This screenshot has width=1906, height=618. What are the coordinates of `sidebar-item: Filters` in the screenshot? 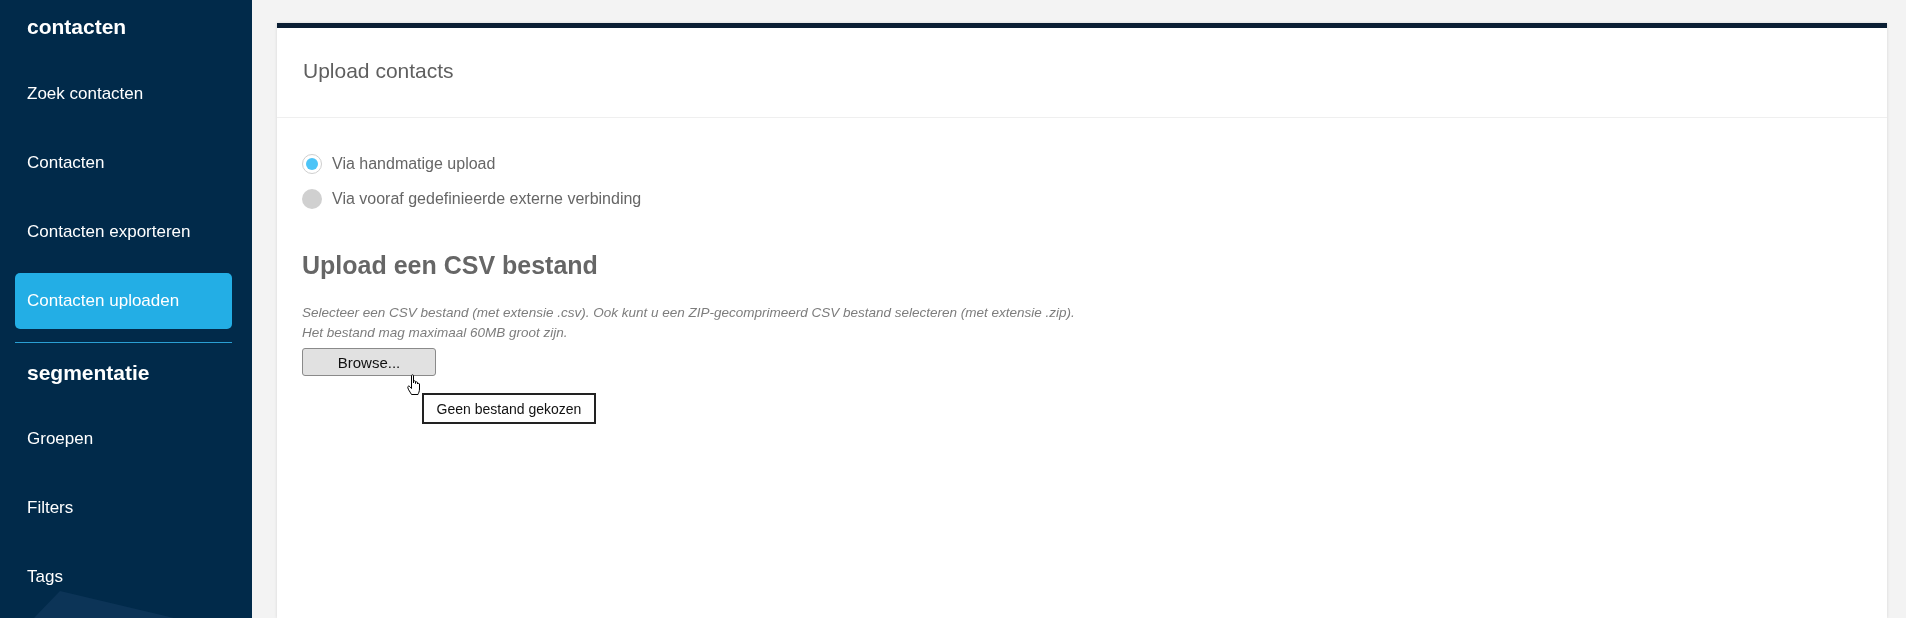 It's located at (123, 508).